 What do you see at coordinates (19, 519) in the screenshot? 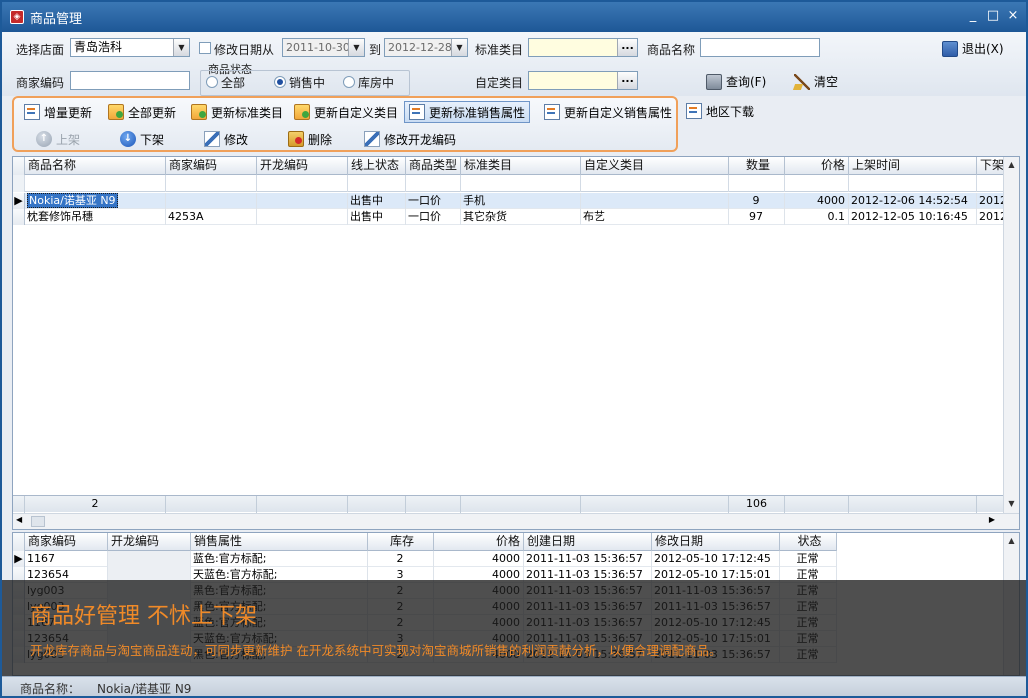
I see `scroll-left-icon: ◀` at bounding box center [19, 519].